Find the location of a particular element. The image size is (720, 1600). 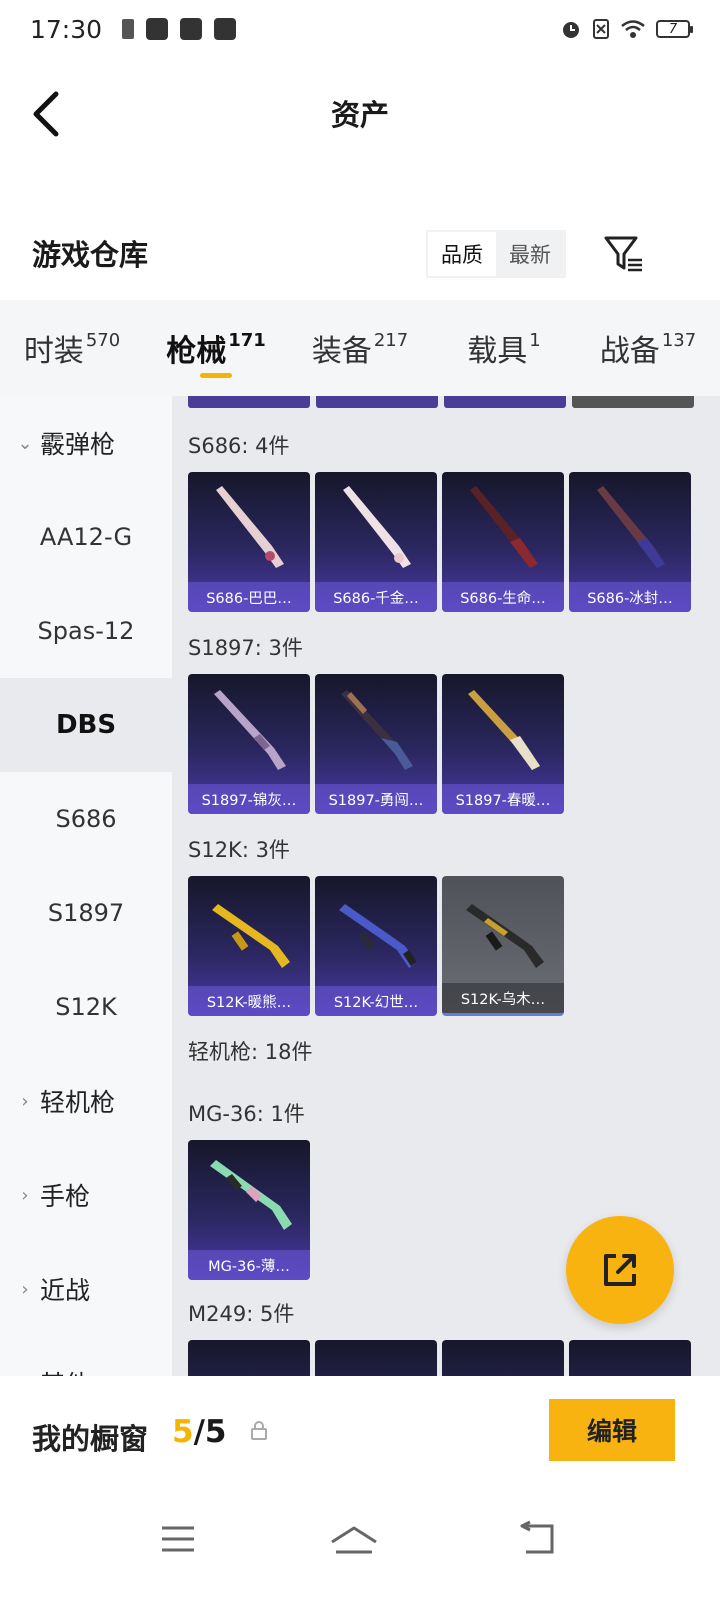

tab-supplies: 战备 137 is located at coordinates (648, 348).